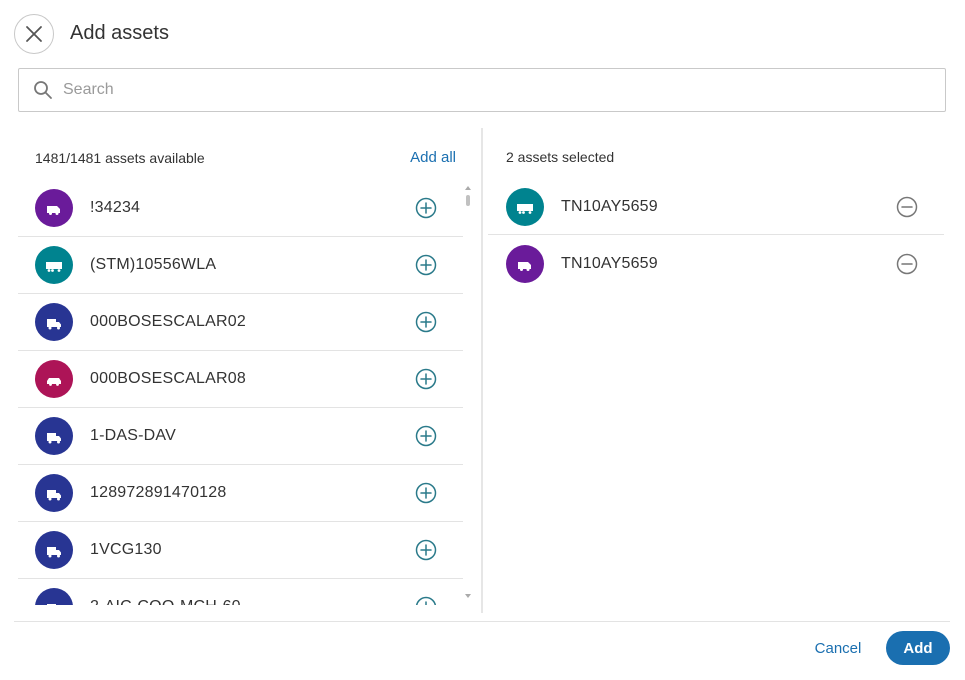 The width and height of the screenshot is (965, 680). What do you see at coordinates (240, 592) in the screenshot?
I see `list-item: 2-AIC-COO-MCH-60` at bounding box center [240, 592].